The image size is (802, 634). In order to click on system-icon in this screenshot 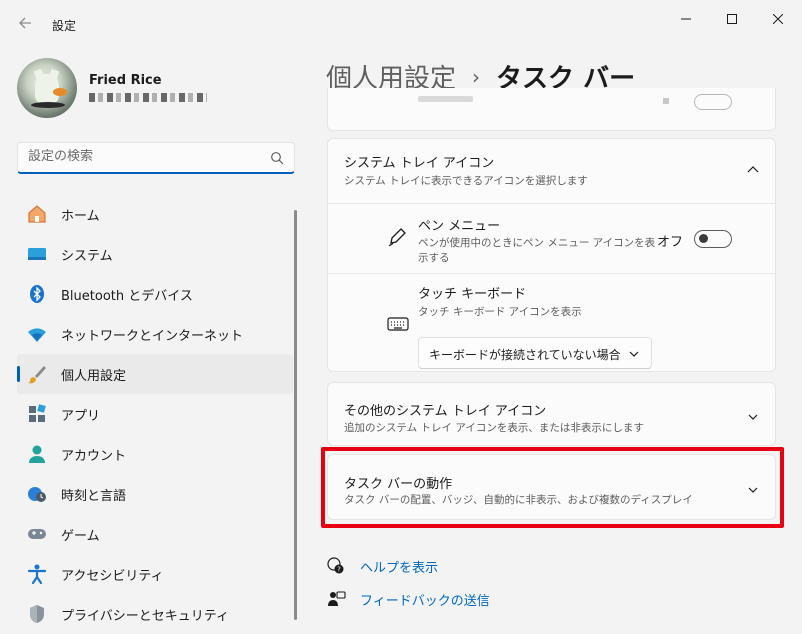, I will do `click(37, 254)`.